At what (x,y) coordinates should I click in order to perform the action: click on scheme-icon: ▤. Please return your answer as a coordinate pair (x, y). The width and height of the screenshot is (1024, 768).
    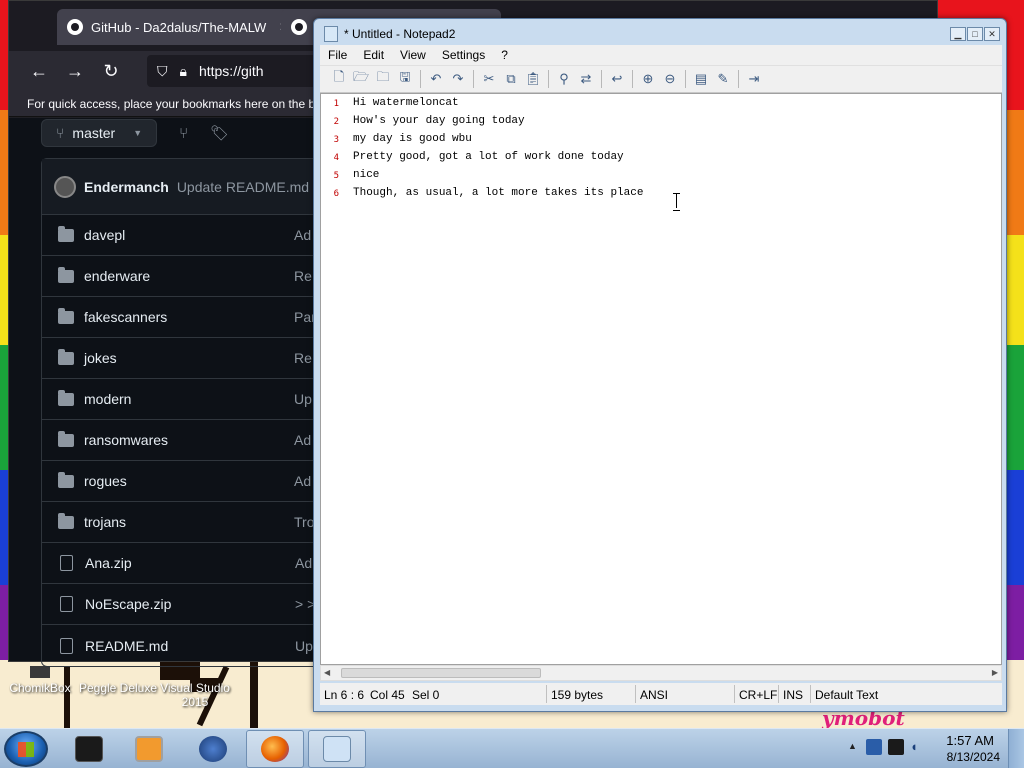
    Looking at the image, I should click on (701, 79).